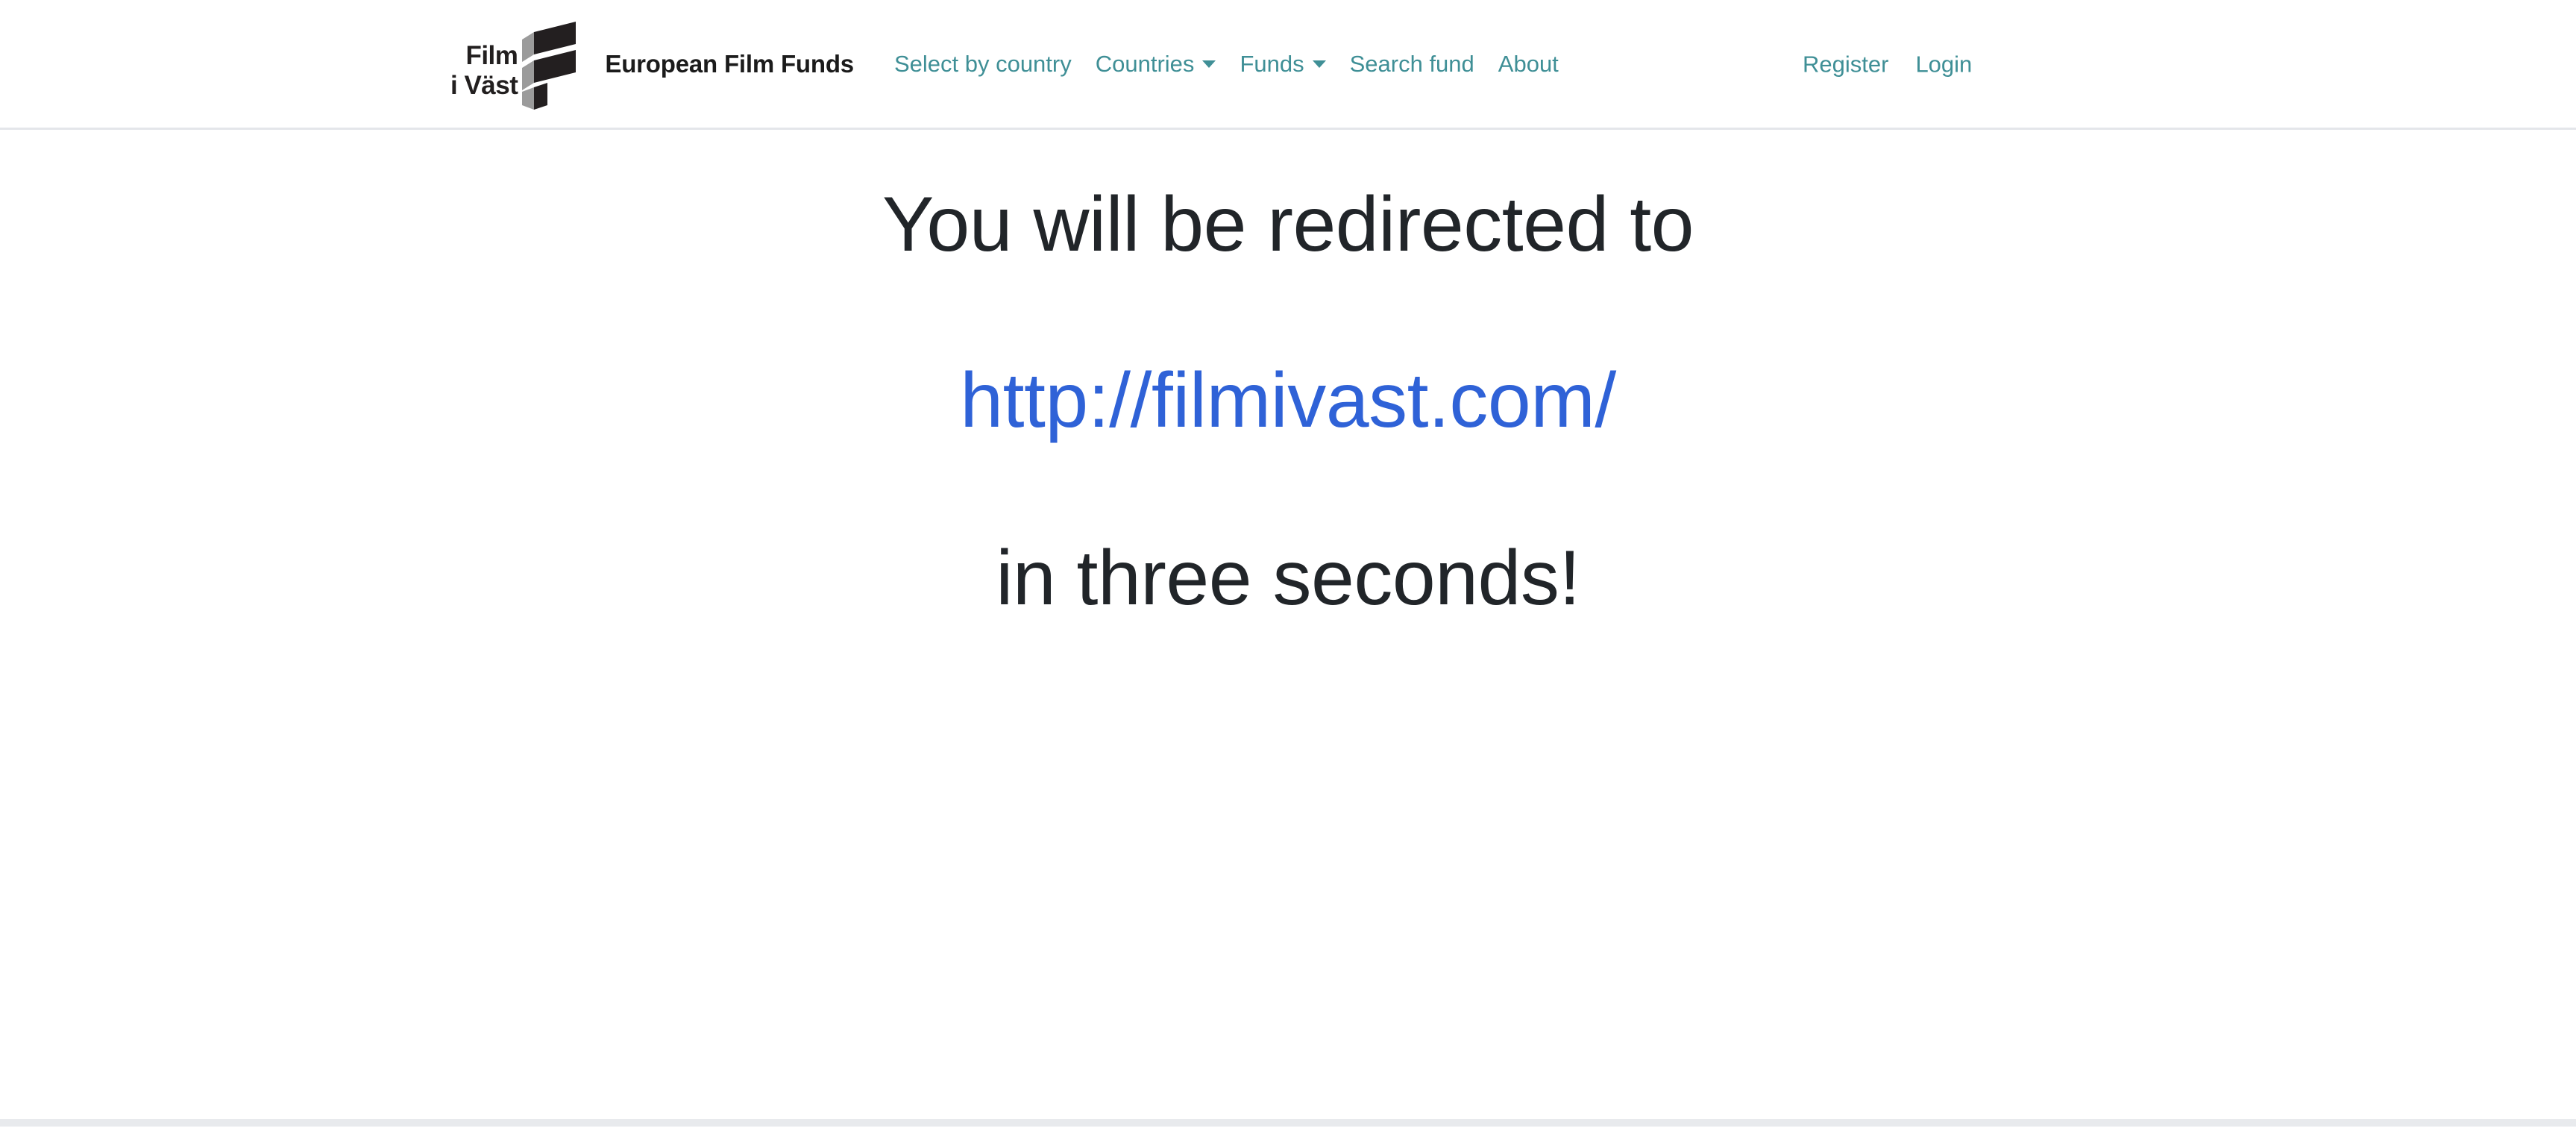  I want to click on nav-item-label: Funds, so click(1272, 64).